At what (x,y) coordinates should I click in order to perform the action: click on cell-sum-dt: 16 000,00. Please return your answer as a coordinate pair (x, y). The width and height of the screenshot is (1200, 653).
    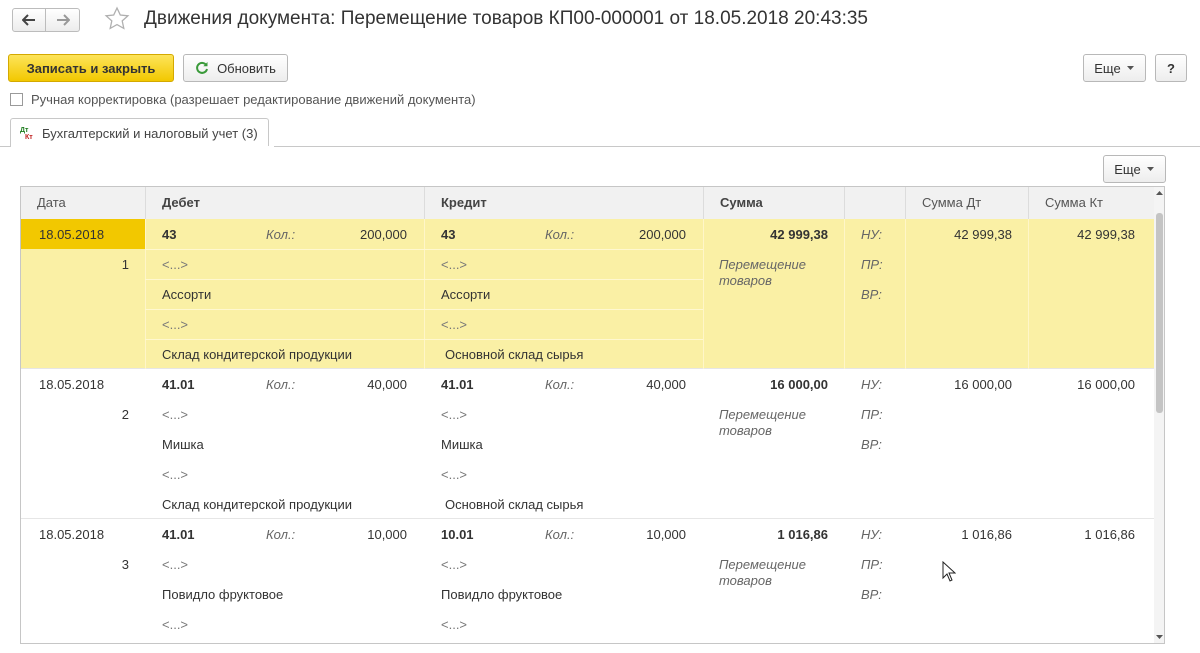
    Looking at the image, I should click on (983, 384).